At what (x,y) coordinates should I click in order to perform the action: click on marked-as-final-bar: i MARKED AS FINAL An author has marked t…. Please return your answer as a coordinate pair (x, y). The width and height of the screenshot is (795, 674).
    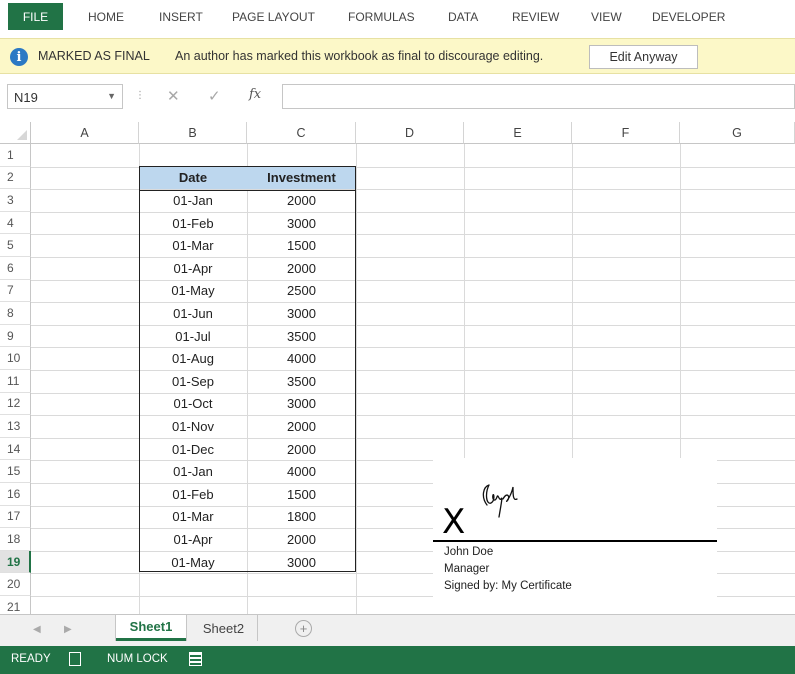
    Looking at the image, I should click on (397, 56).